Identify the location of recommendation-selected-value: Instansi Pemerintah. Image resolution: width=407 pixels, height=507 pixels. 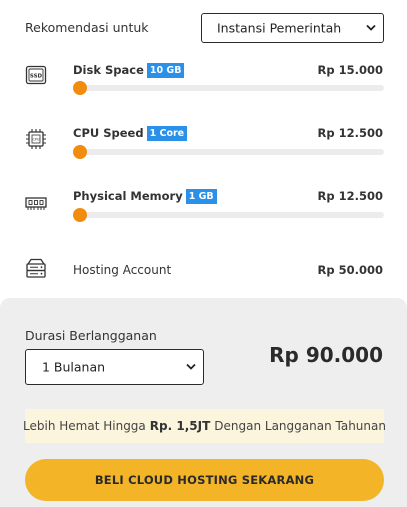
(279, 28).